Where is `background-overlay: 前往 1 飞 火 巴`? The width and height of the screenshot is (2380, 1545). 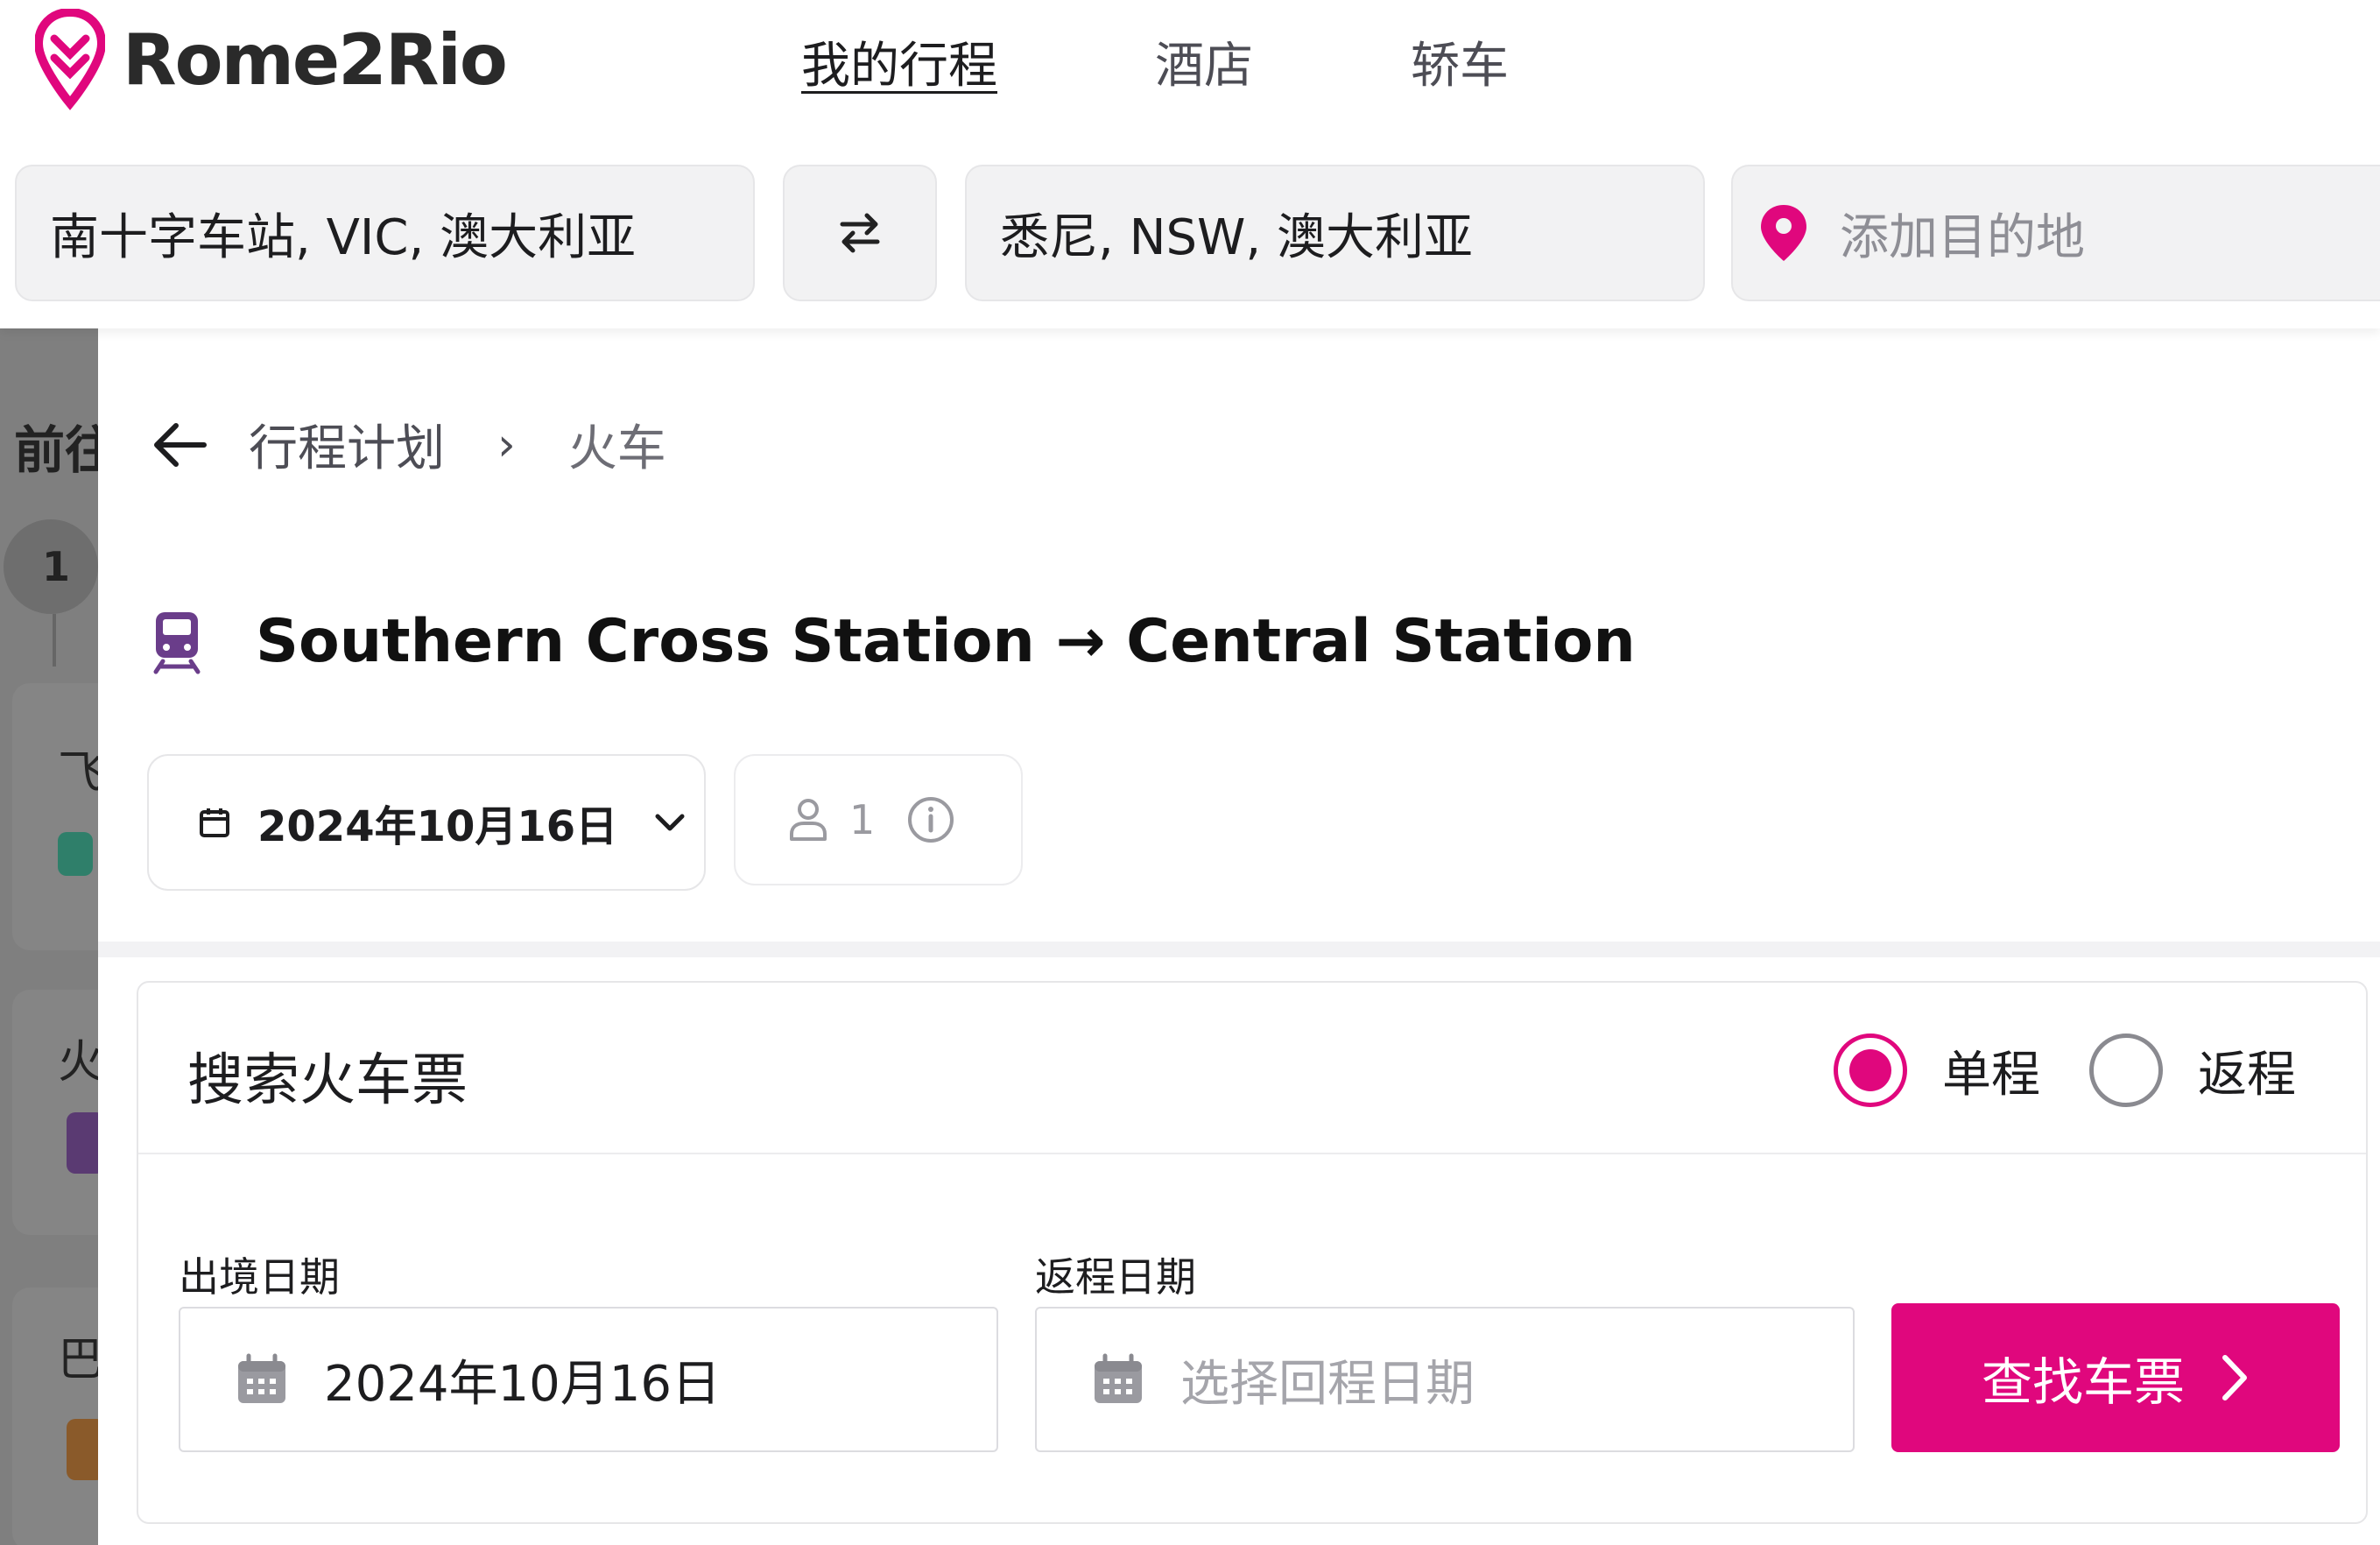 background-overlay: 前往 1 飞 火 巴 is located at coordinates (49, 936).